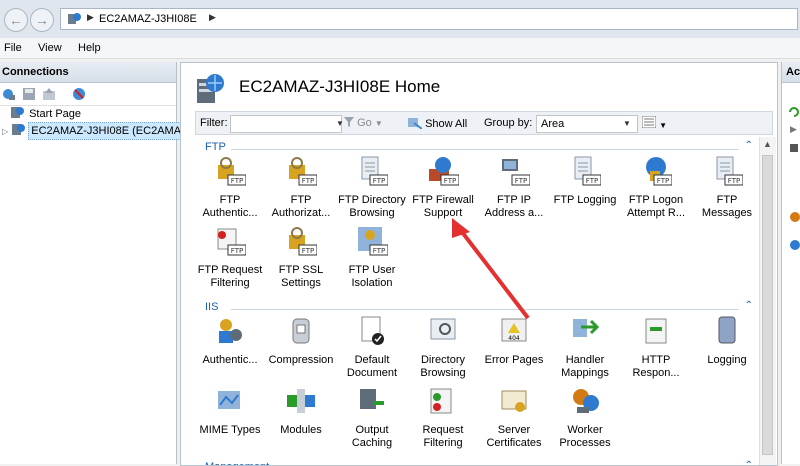  Describe the element at coordinates (443, 347) in the screenshot. I see `feature-directory-browsing: Directory Browsing` at that location.